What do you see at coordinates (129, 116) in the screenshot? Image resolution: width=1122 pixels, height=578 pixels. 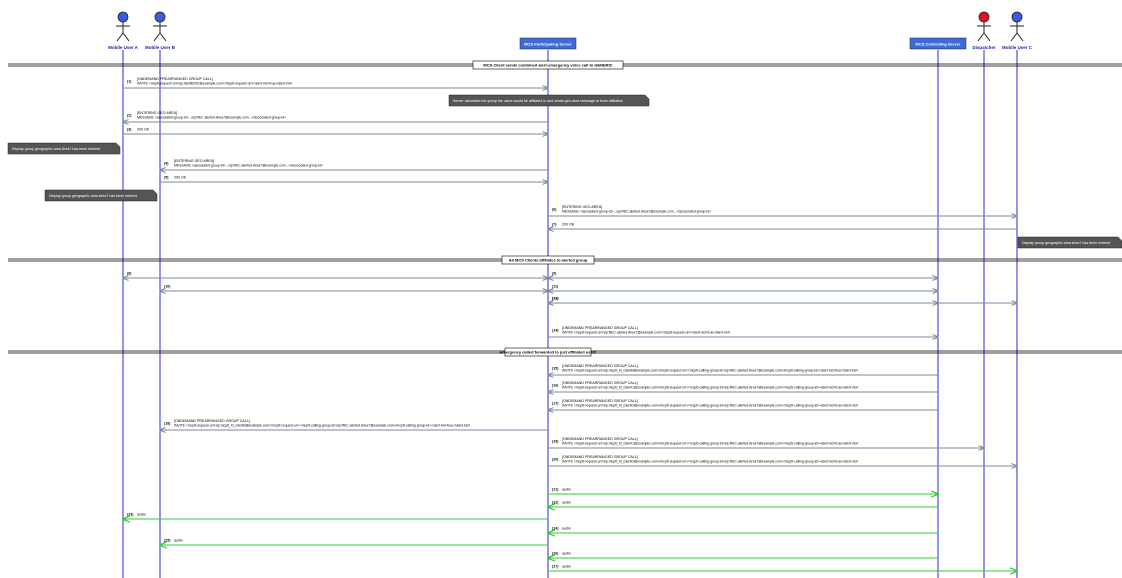 I see `message-number: (2)` at bounding box center [129, 116].